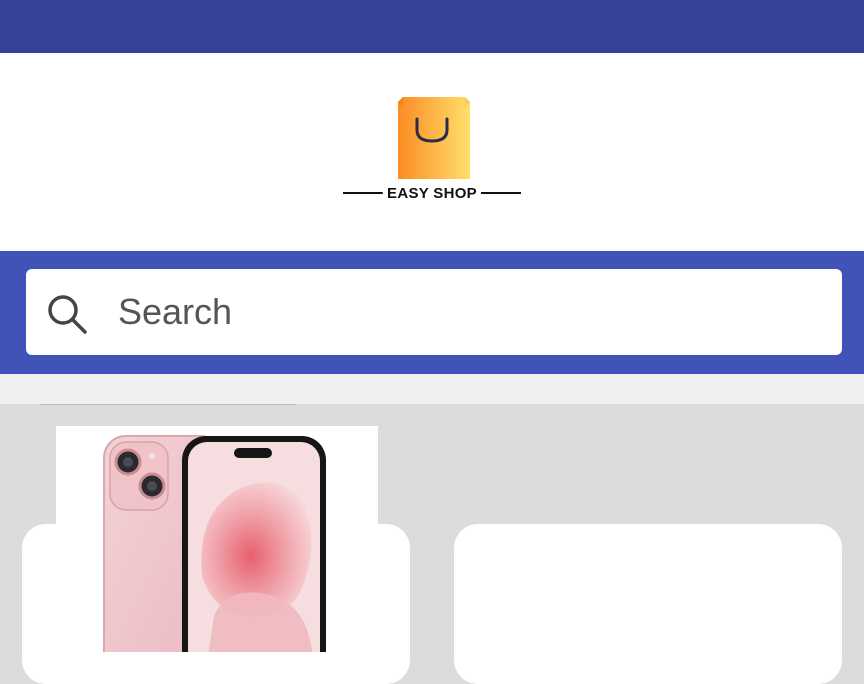  I want to click on status-bar, so click(432, 26).